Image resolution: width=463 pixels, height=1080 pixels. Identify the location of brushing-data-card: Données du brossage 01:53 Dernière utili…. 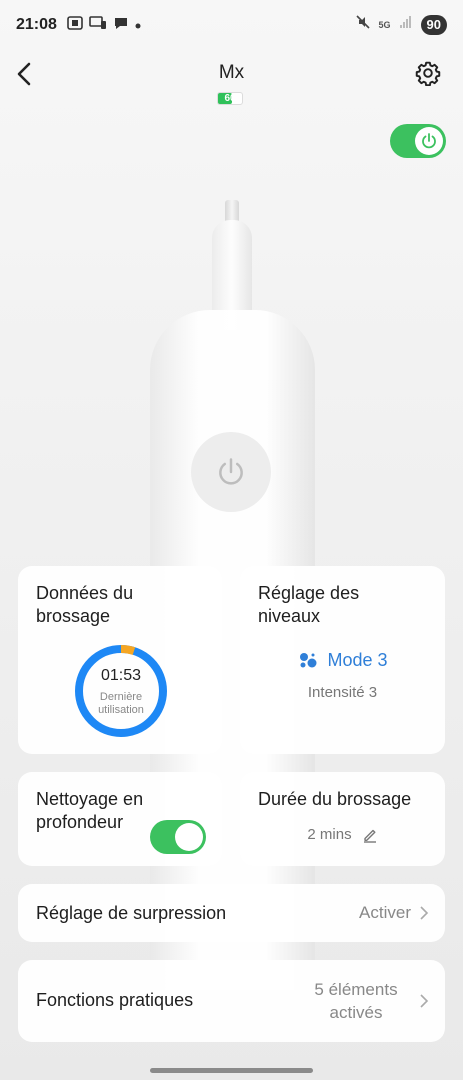
(120, 660).